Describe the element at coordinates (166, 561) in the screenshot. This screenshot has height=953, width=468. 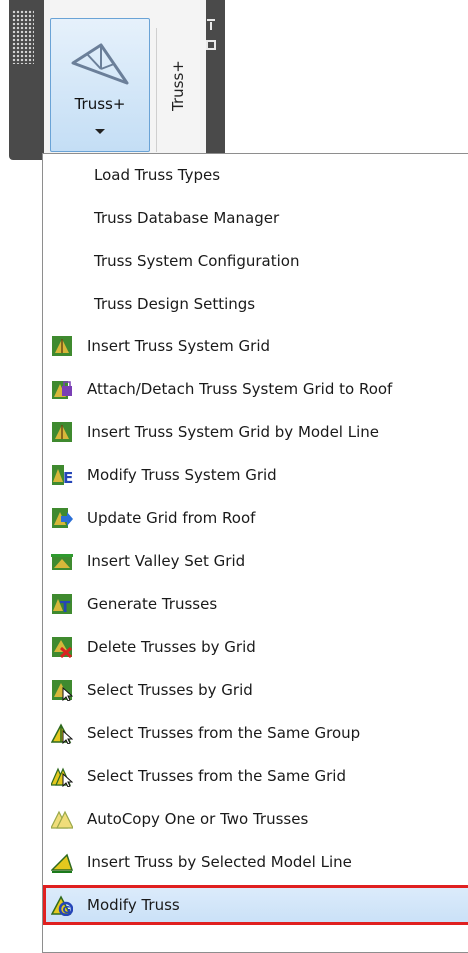
I see `menu-item-label: Insert Valley Set Grid` at that location.